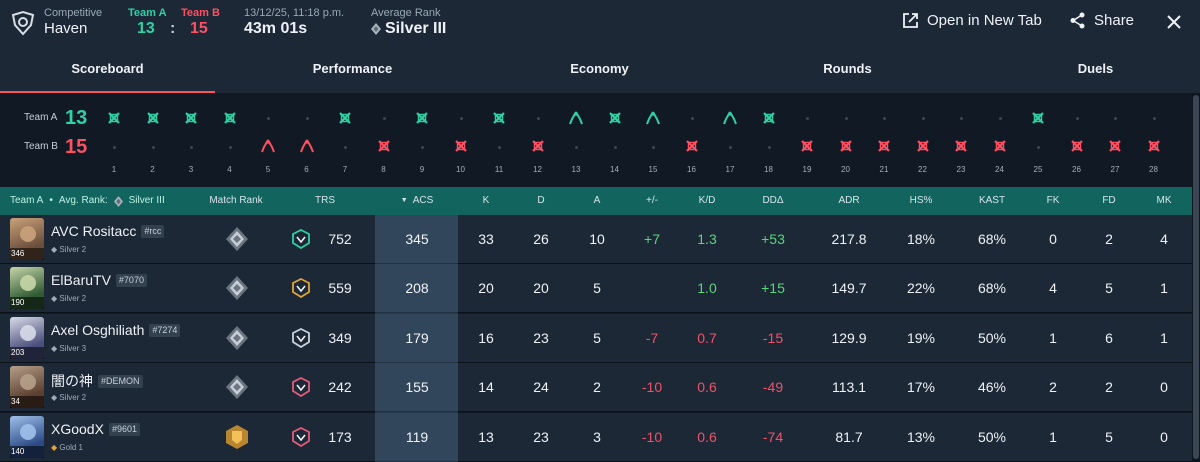 The height and width of the screenshot is (462, 1200). I want to click on col-d: D, so click(541, 201).